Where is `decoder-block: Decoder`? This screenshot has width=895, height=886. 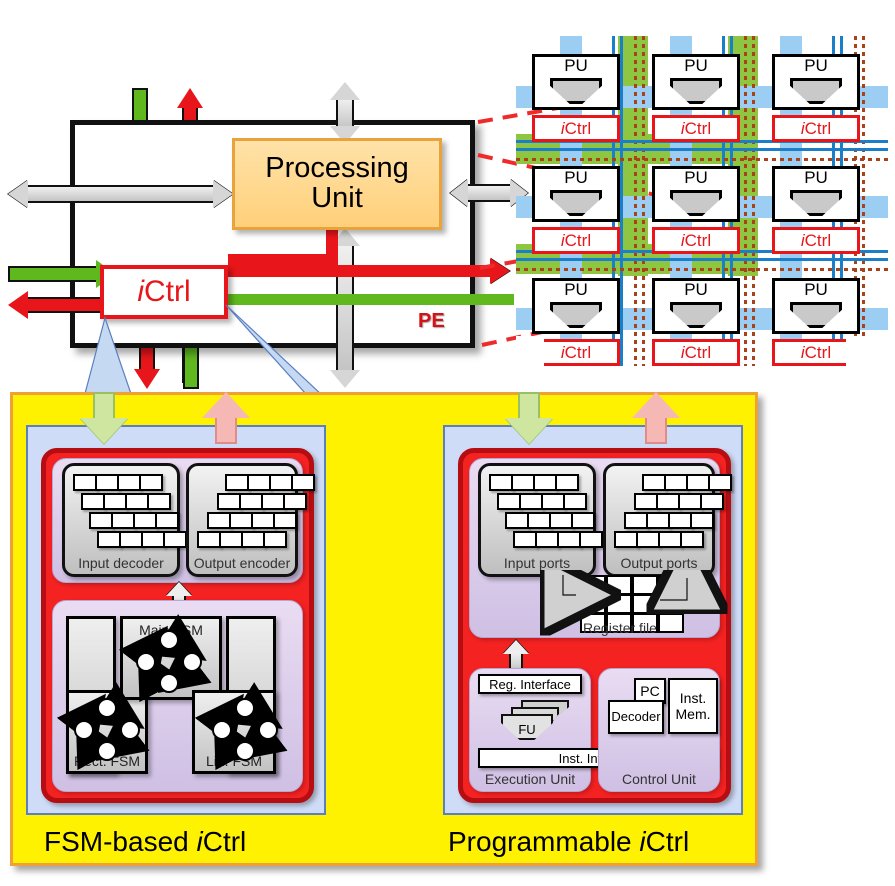 decoder-block: Decoder is located at coordinates (636, 717).